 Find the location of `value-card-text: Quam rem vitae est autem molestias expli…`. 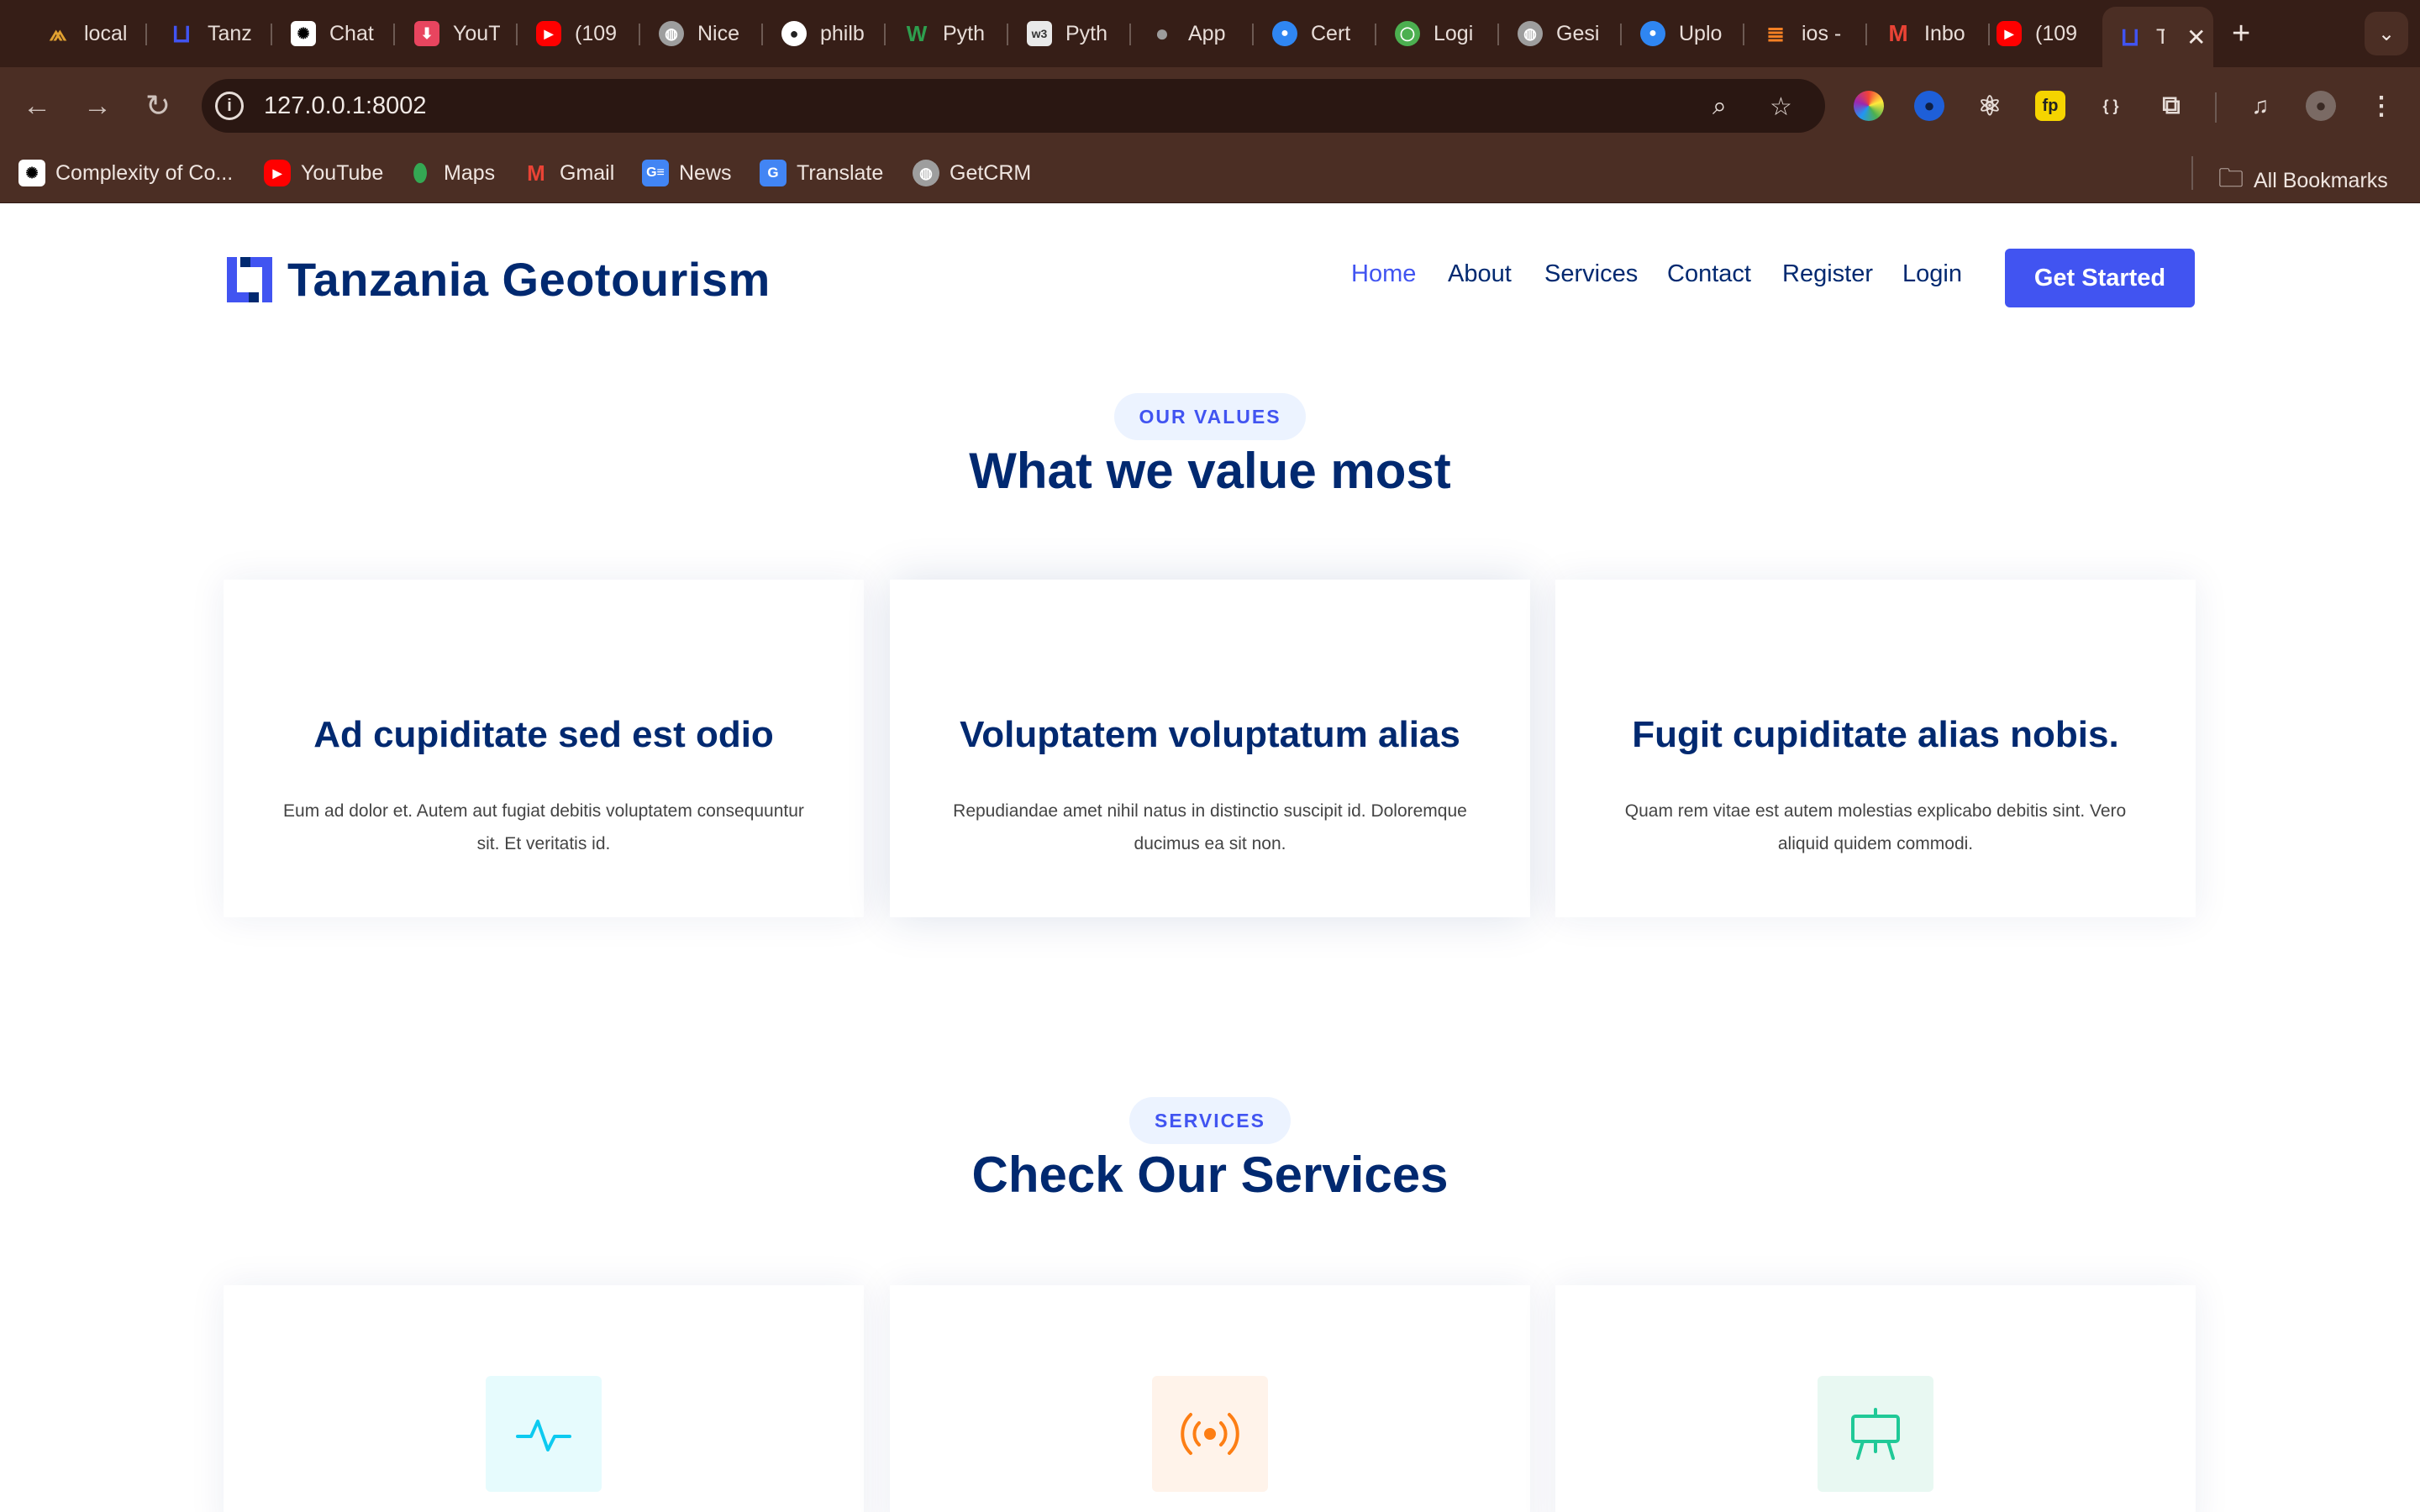

value-card-text: Quam rem vitae est autem molestias expli… is located at coordinates (1875, 827).